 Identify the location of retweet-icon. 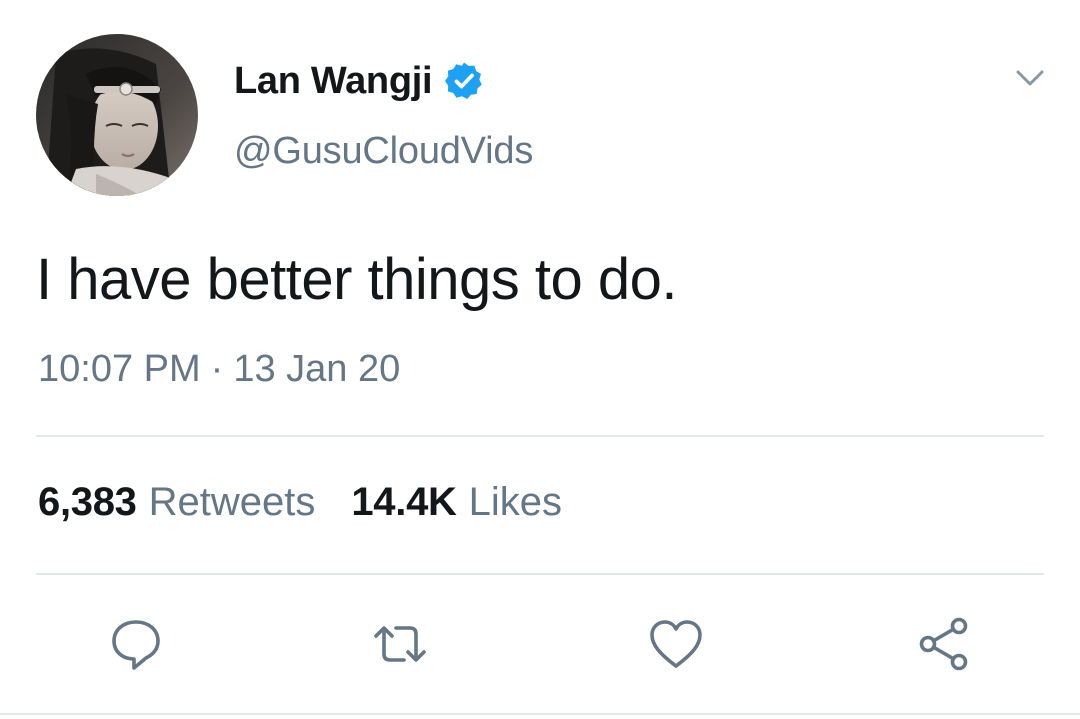
(400, 644).